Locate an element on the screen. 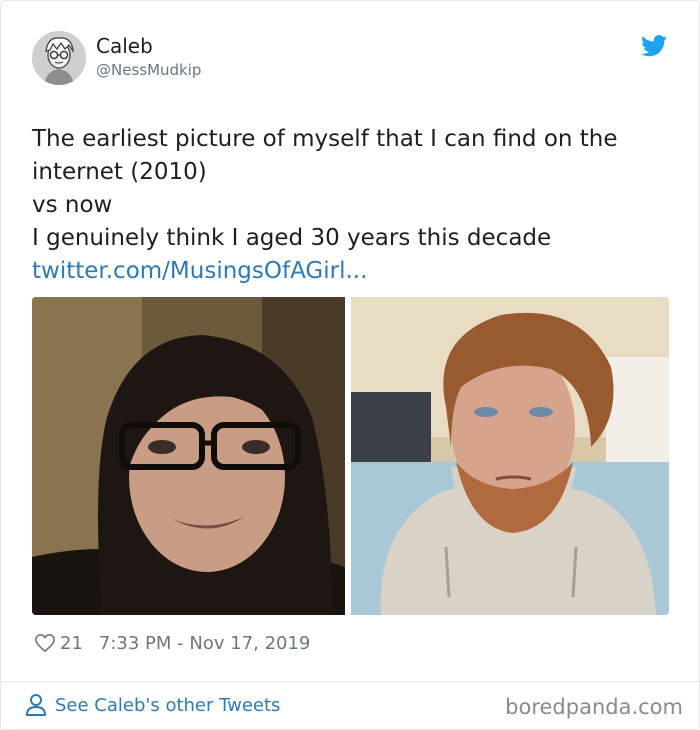 Image resolution: width=700 pixels, height=730 pixels. tweet-text-line: vs now is located at coordinates (72, 205).